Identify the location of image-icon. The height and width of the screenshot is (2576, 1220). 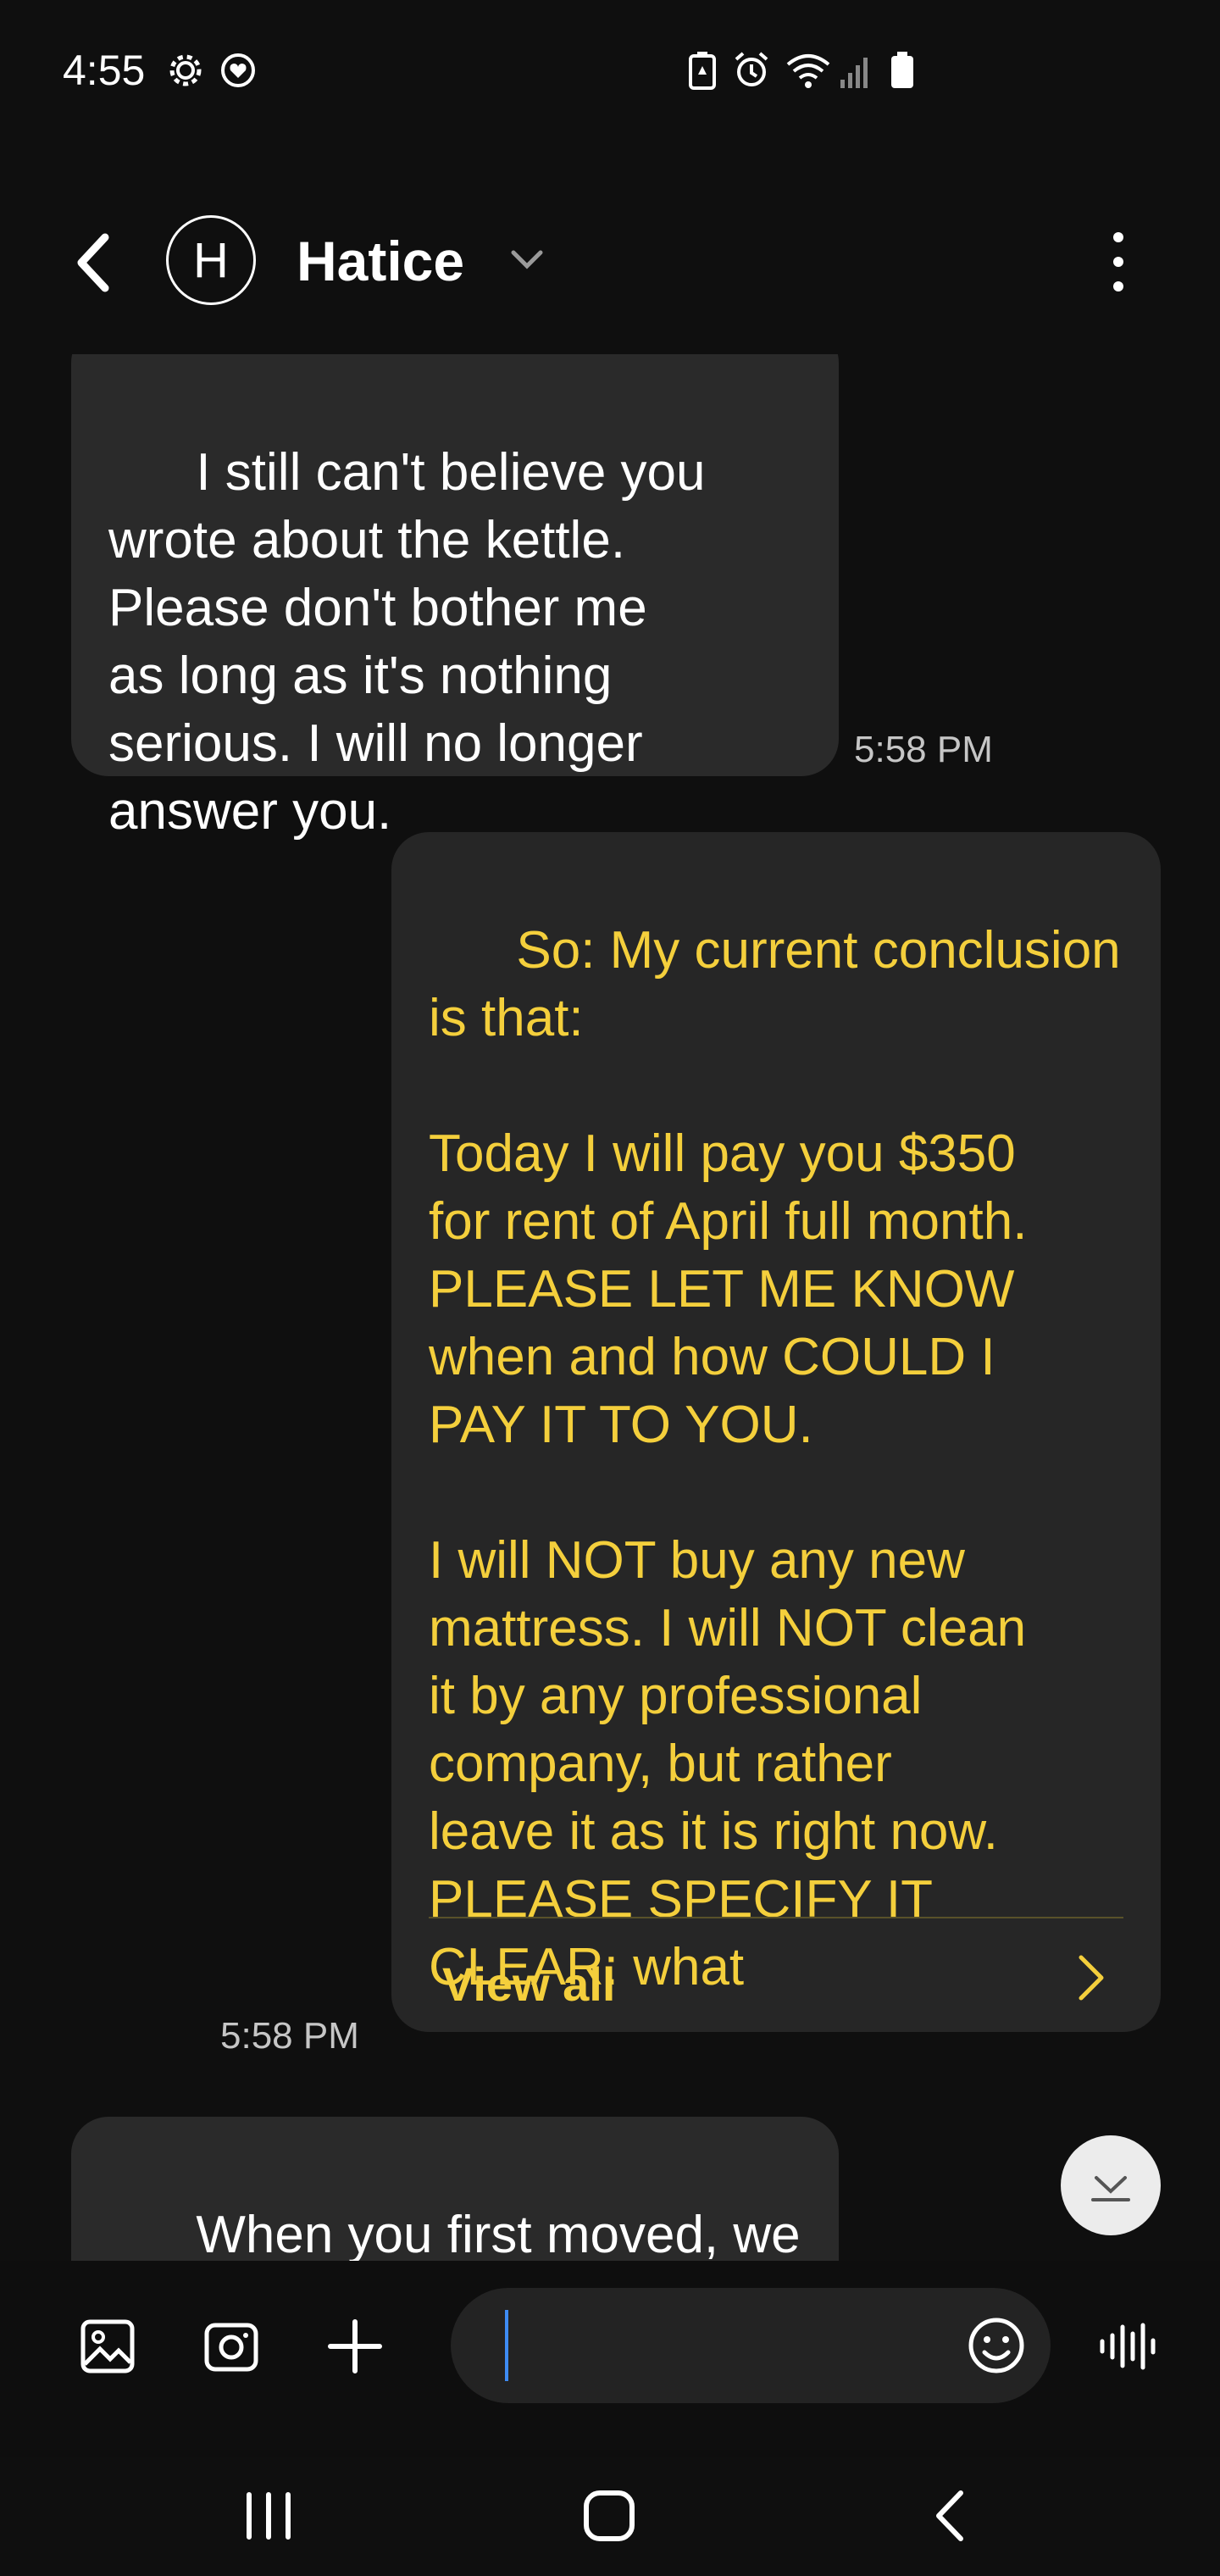
(108, 2346).